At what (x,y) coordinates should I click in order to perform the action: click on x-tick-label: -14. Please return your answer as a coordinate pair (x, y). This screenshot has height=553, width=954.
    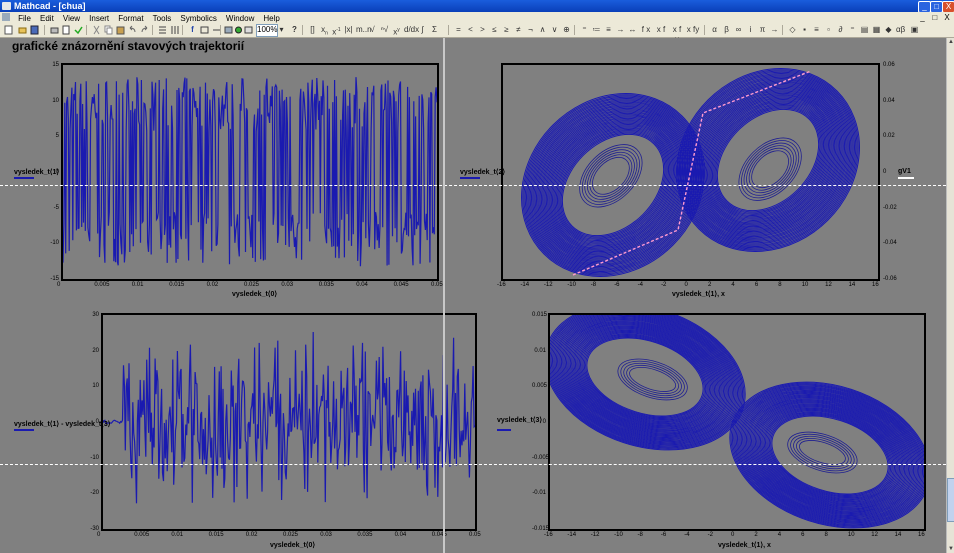
    Looking at the image, I should click on (525, 285).